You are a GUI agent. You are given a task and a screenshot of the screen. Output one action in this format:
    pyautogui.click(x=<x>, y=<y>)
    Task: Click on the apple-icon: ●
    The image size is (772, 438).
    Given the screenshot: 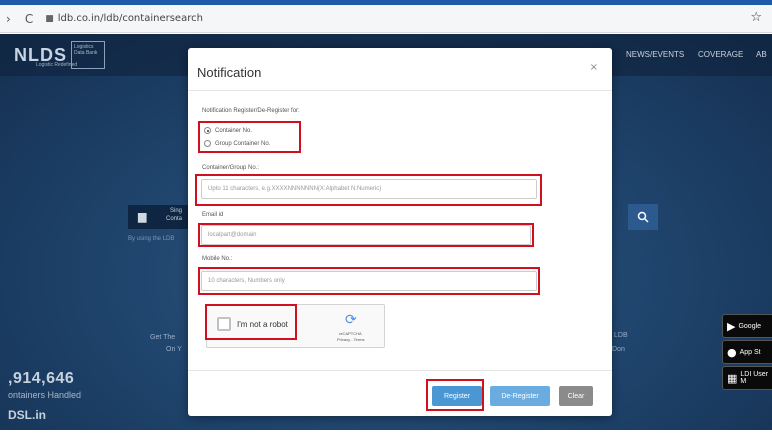 What is the action you would take?
    pyautogui.click(x=732, y=352)
    